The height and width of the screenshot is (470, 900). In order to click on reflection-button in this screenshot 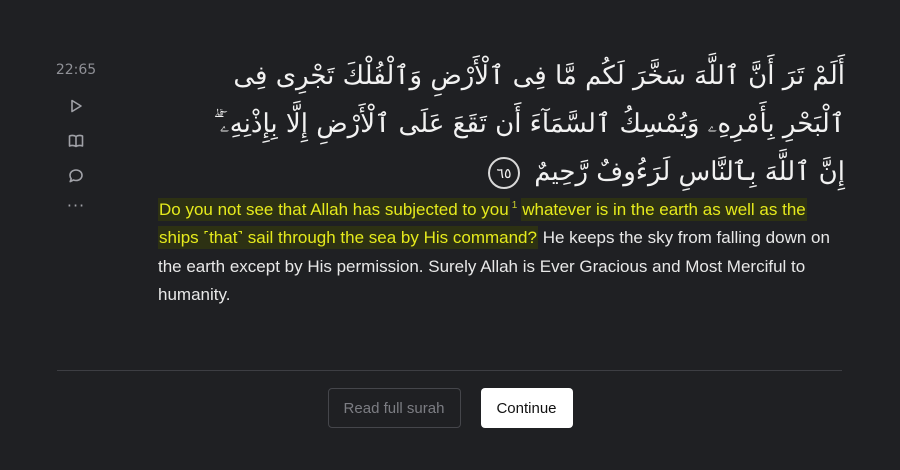, I will do `click(76, 176)`.